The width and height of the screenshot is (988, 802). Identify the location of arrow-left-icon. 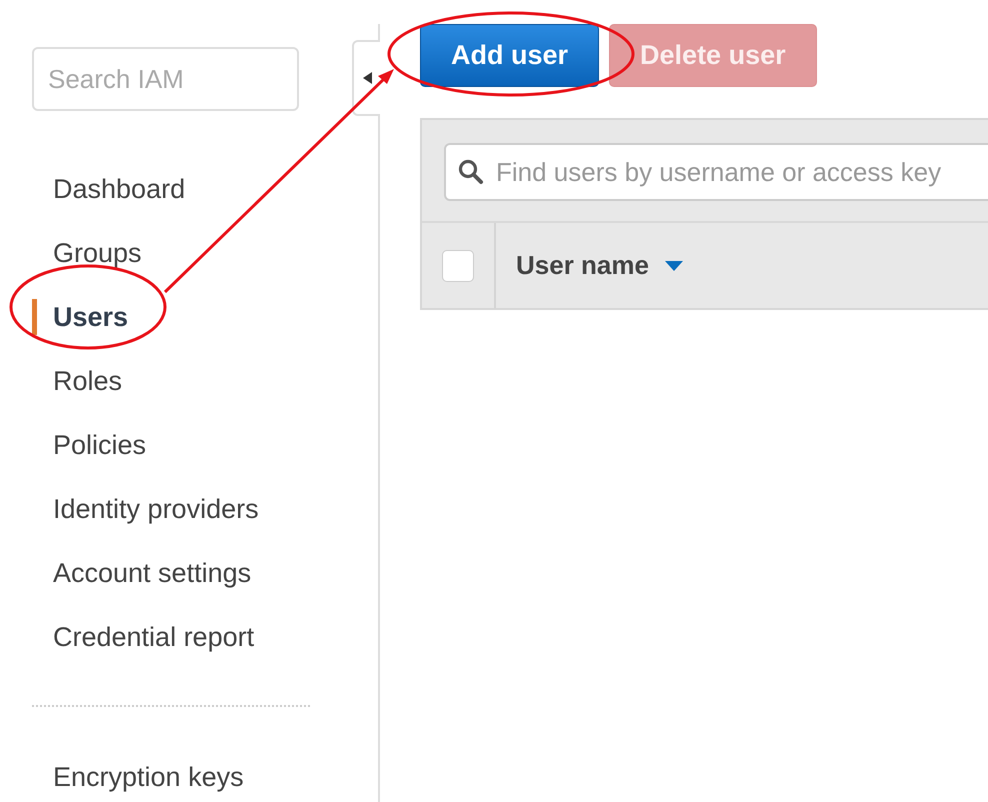
(367, 78).